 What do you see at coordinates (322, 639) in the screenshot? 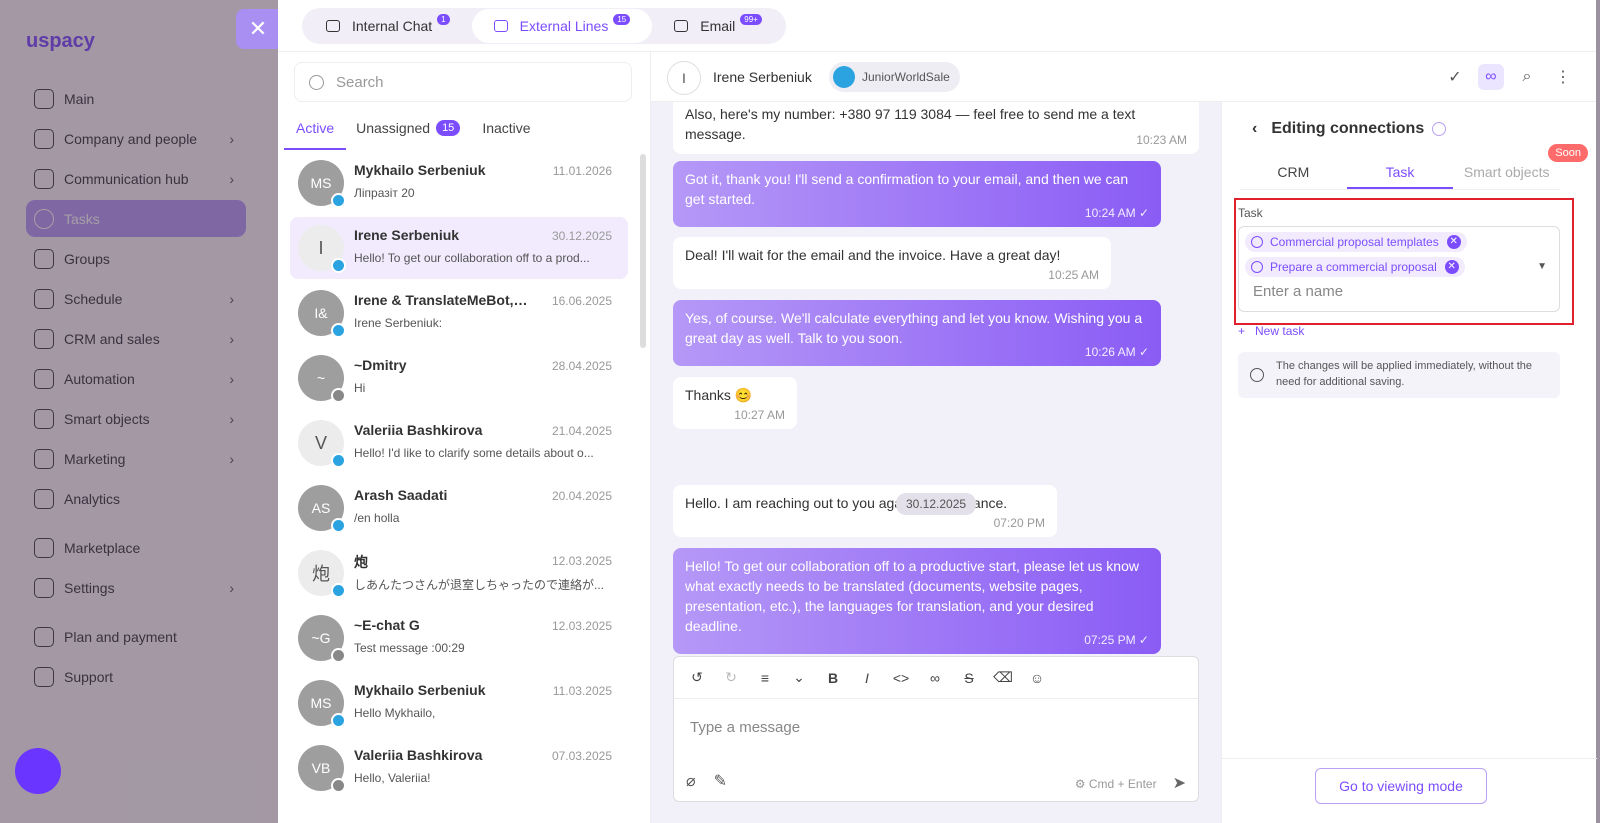
I see `avatar: ~G` at bounding box center [322, 639].